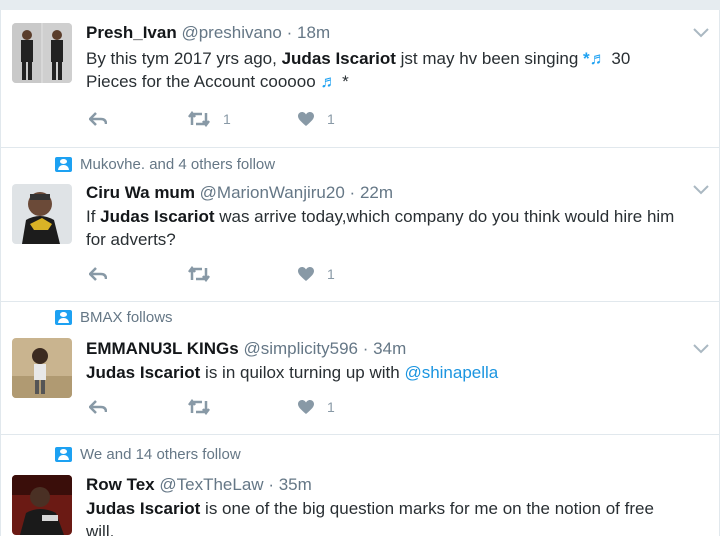 Image resolution: width=720 pixels, height=536 pixels. I want to click on social-context: Mukovhe. and 4 others follow, so click(165, 164).